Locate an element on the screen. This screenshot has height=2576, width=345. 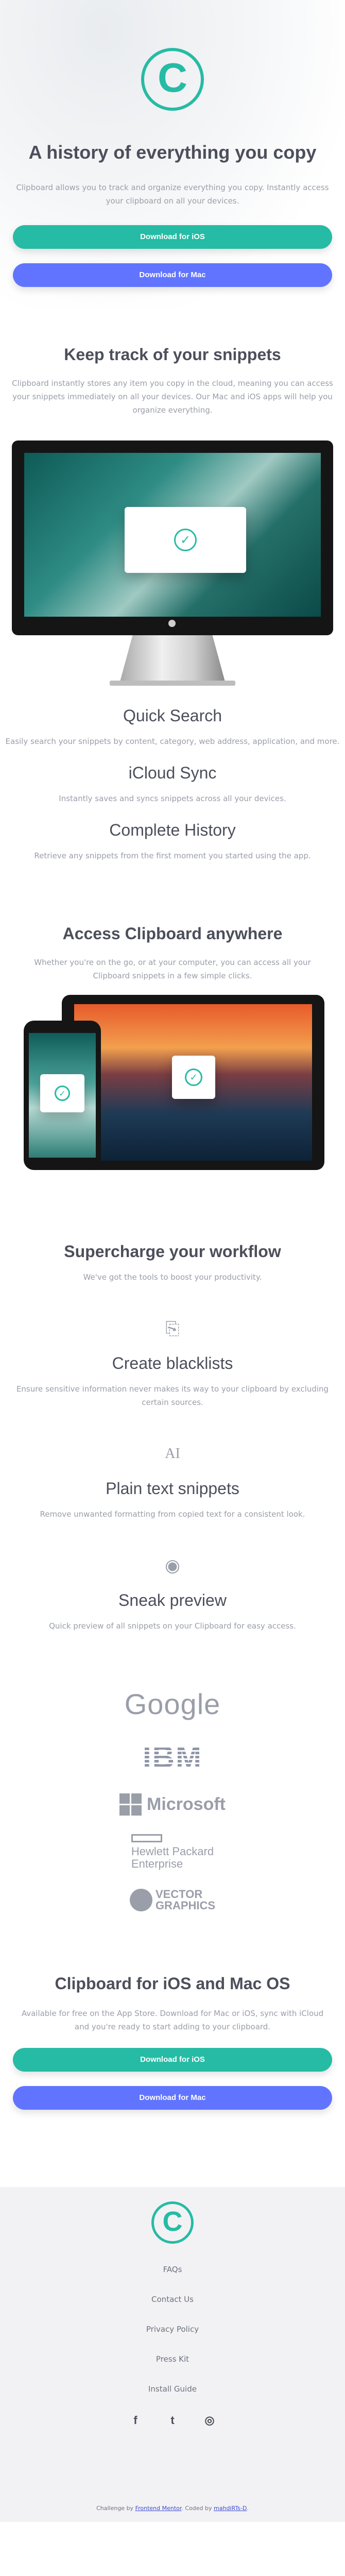
footer-link-contact: Contact Us is located at coordinates (173, 2299).